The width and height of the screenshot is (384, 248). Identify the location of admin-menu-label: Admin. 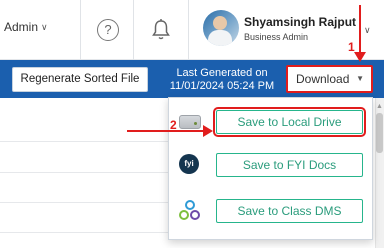
(21, 27).